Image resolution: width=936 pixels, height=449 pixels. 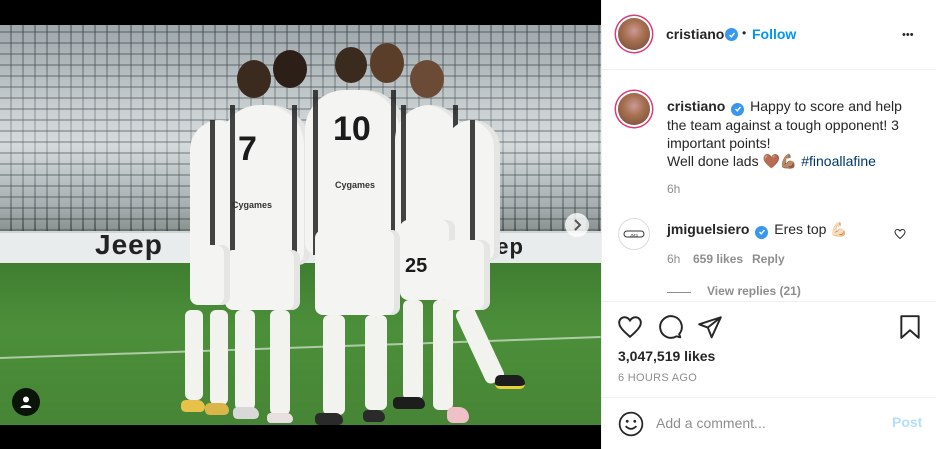 I want to click on user-tag-button, so click(x=26, y=402).